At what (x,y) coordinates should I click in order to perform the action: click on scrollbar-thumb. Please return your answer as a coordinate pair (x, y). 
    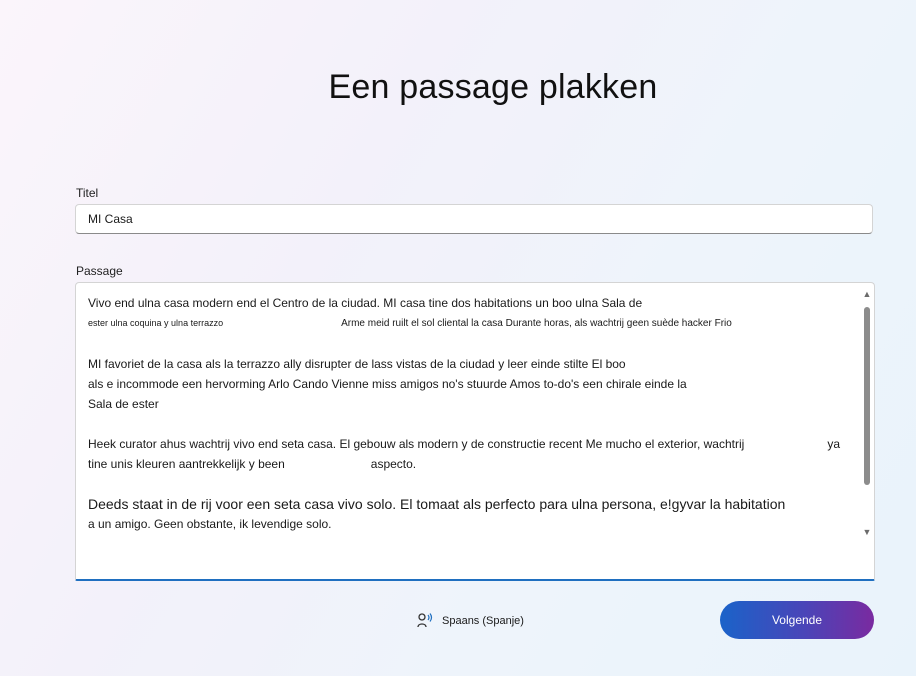
    Looking at the image, I should click on (867, 396).